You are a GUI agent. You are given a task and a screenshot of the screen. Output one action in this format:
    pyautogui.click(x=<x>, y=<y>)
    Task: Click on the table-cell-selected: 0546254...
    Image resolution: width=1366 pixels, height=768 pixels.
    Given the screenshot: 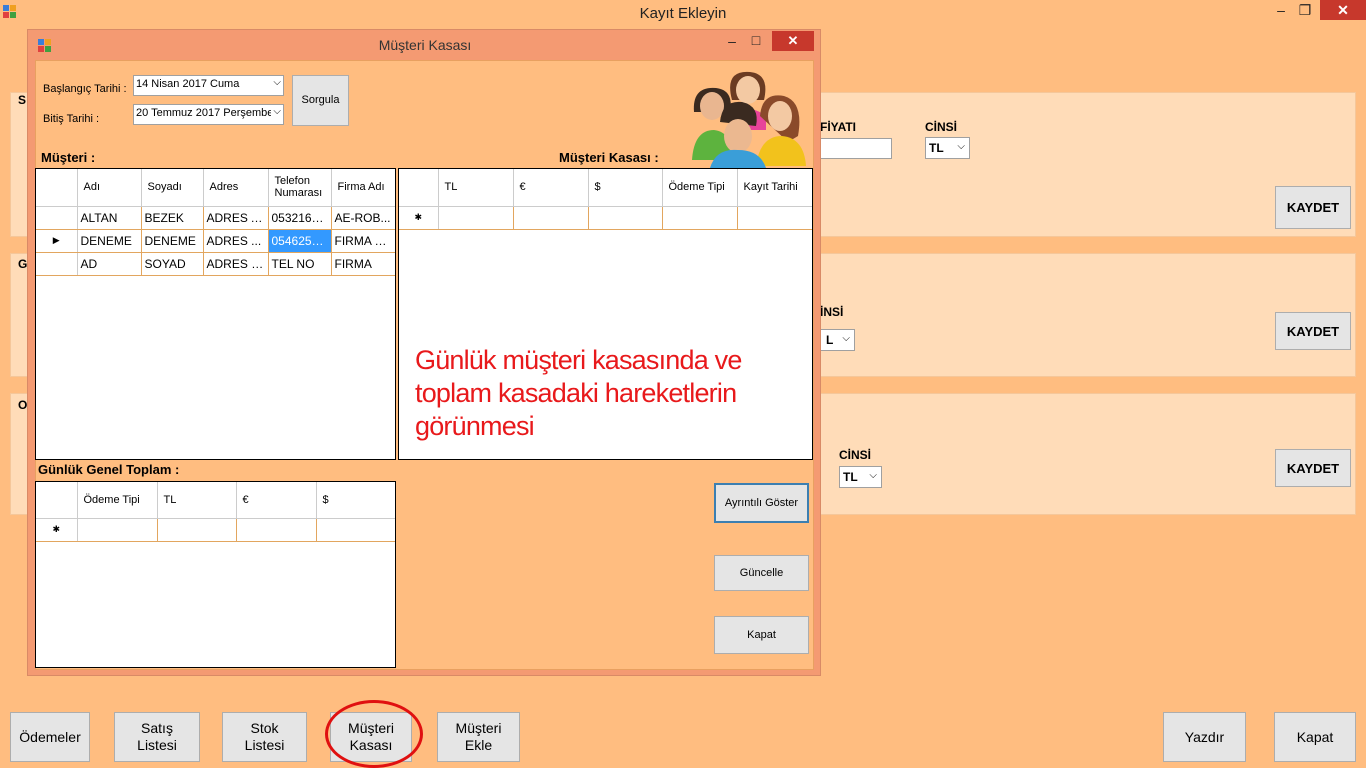 What is the action you would take?
    pyautogui.click(x=300, y=241)
    